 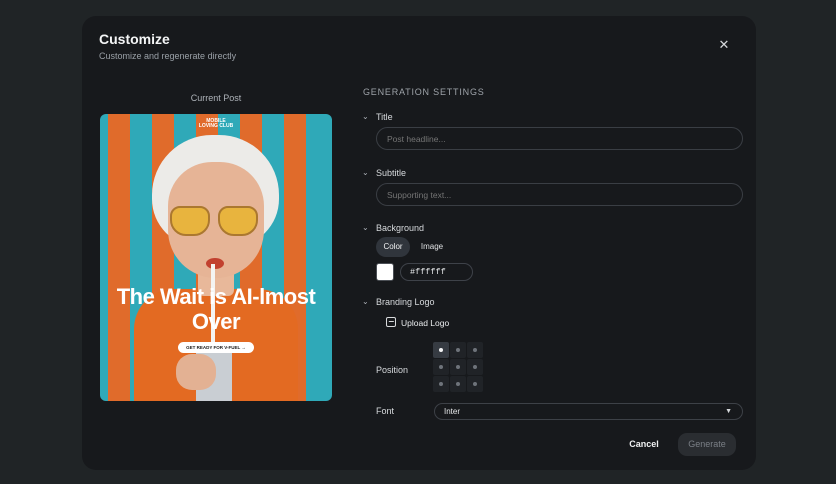 I want to click on current-post-label: Current Post, so click(x=216, y=98).